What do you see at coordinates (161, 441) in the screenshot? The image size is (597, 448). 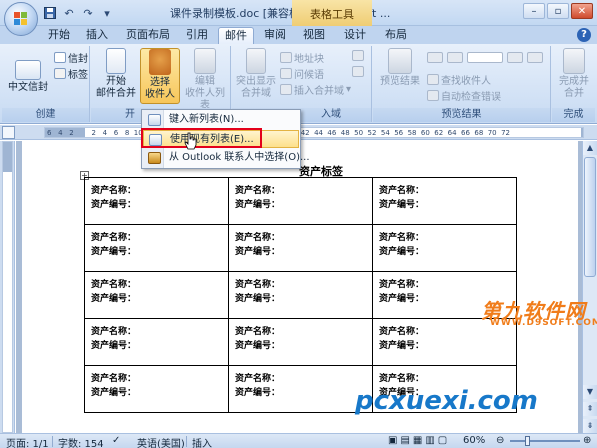 I see `language-status: 英语(美国)` at bounding box center [161, 441].